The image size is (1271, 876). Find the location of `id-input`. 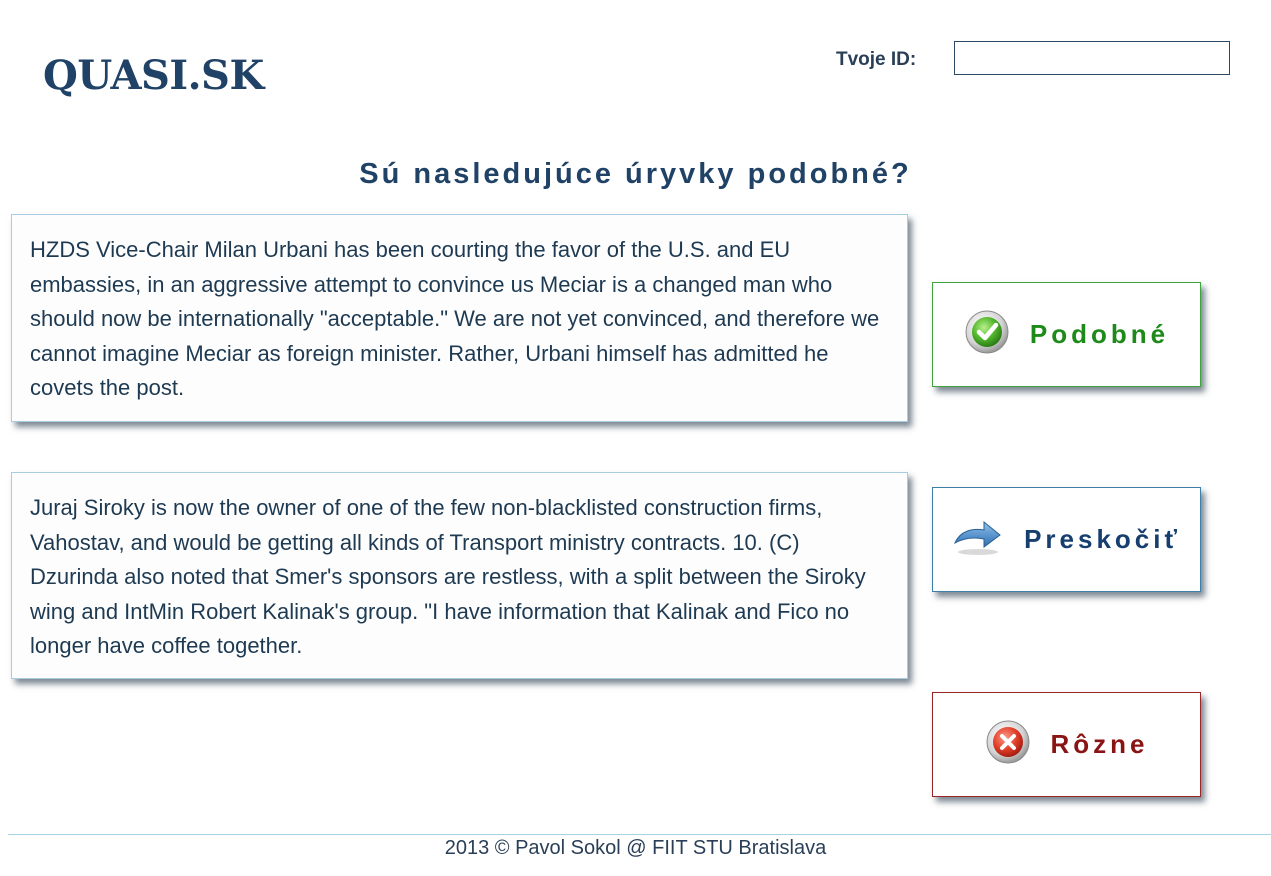

id-input is located at coordinates (1092, 58).